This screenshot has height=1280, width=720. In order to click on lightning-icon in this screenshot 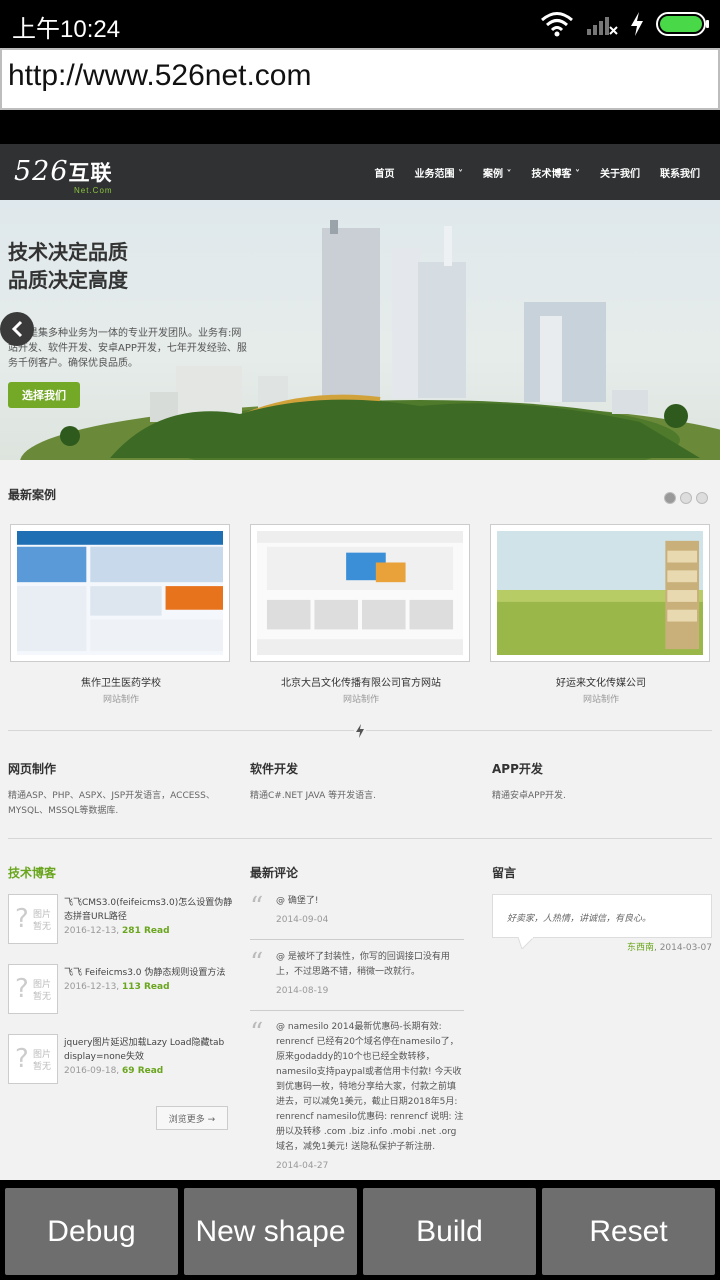, I will do `click(360, 731)`.